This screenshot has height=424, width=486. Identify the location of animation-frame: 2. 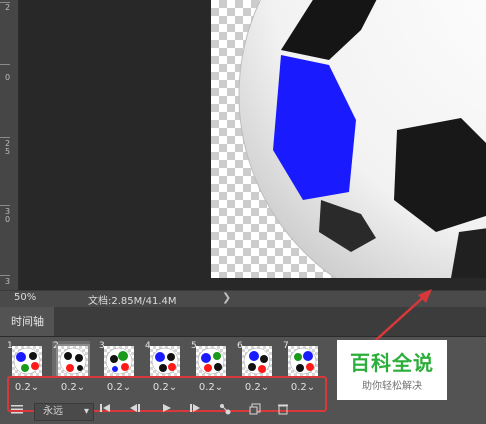
(71, 359).